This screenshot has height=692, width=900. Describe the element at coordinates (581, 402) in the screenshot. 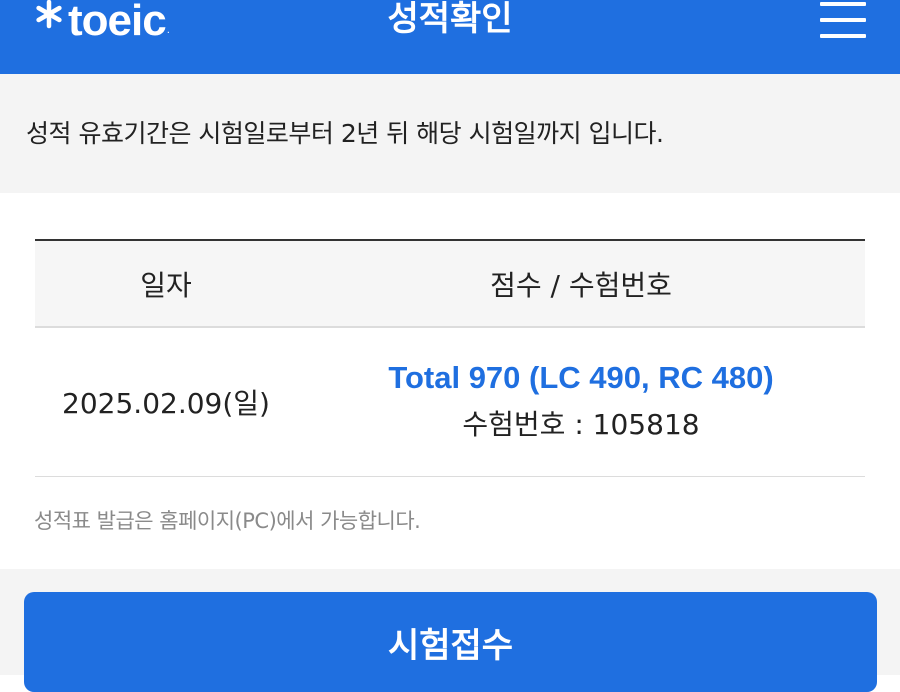

I see `score-cell: Total 970 (LC 490, RC 480) 수험번호 : 105818` at that location.